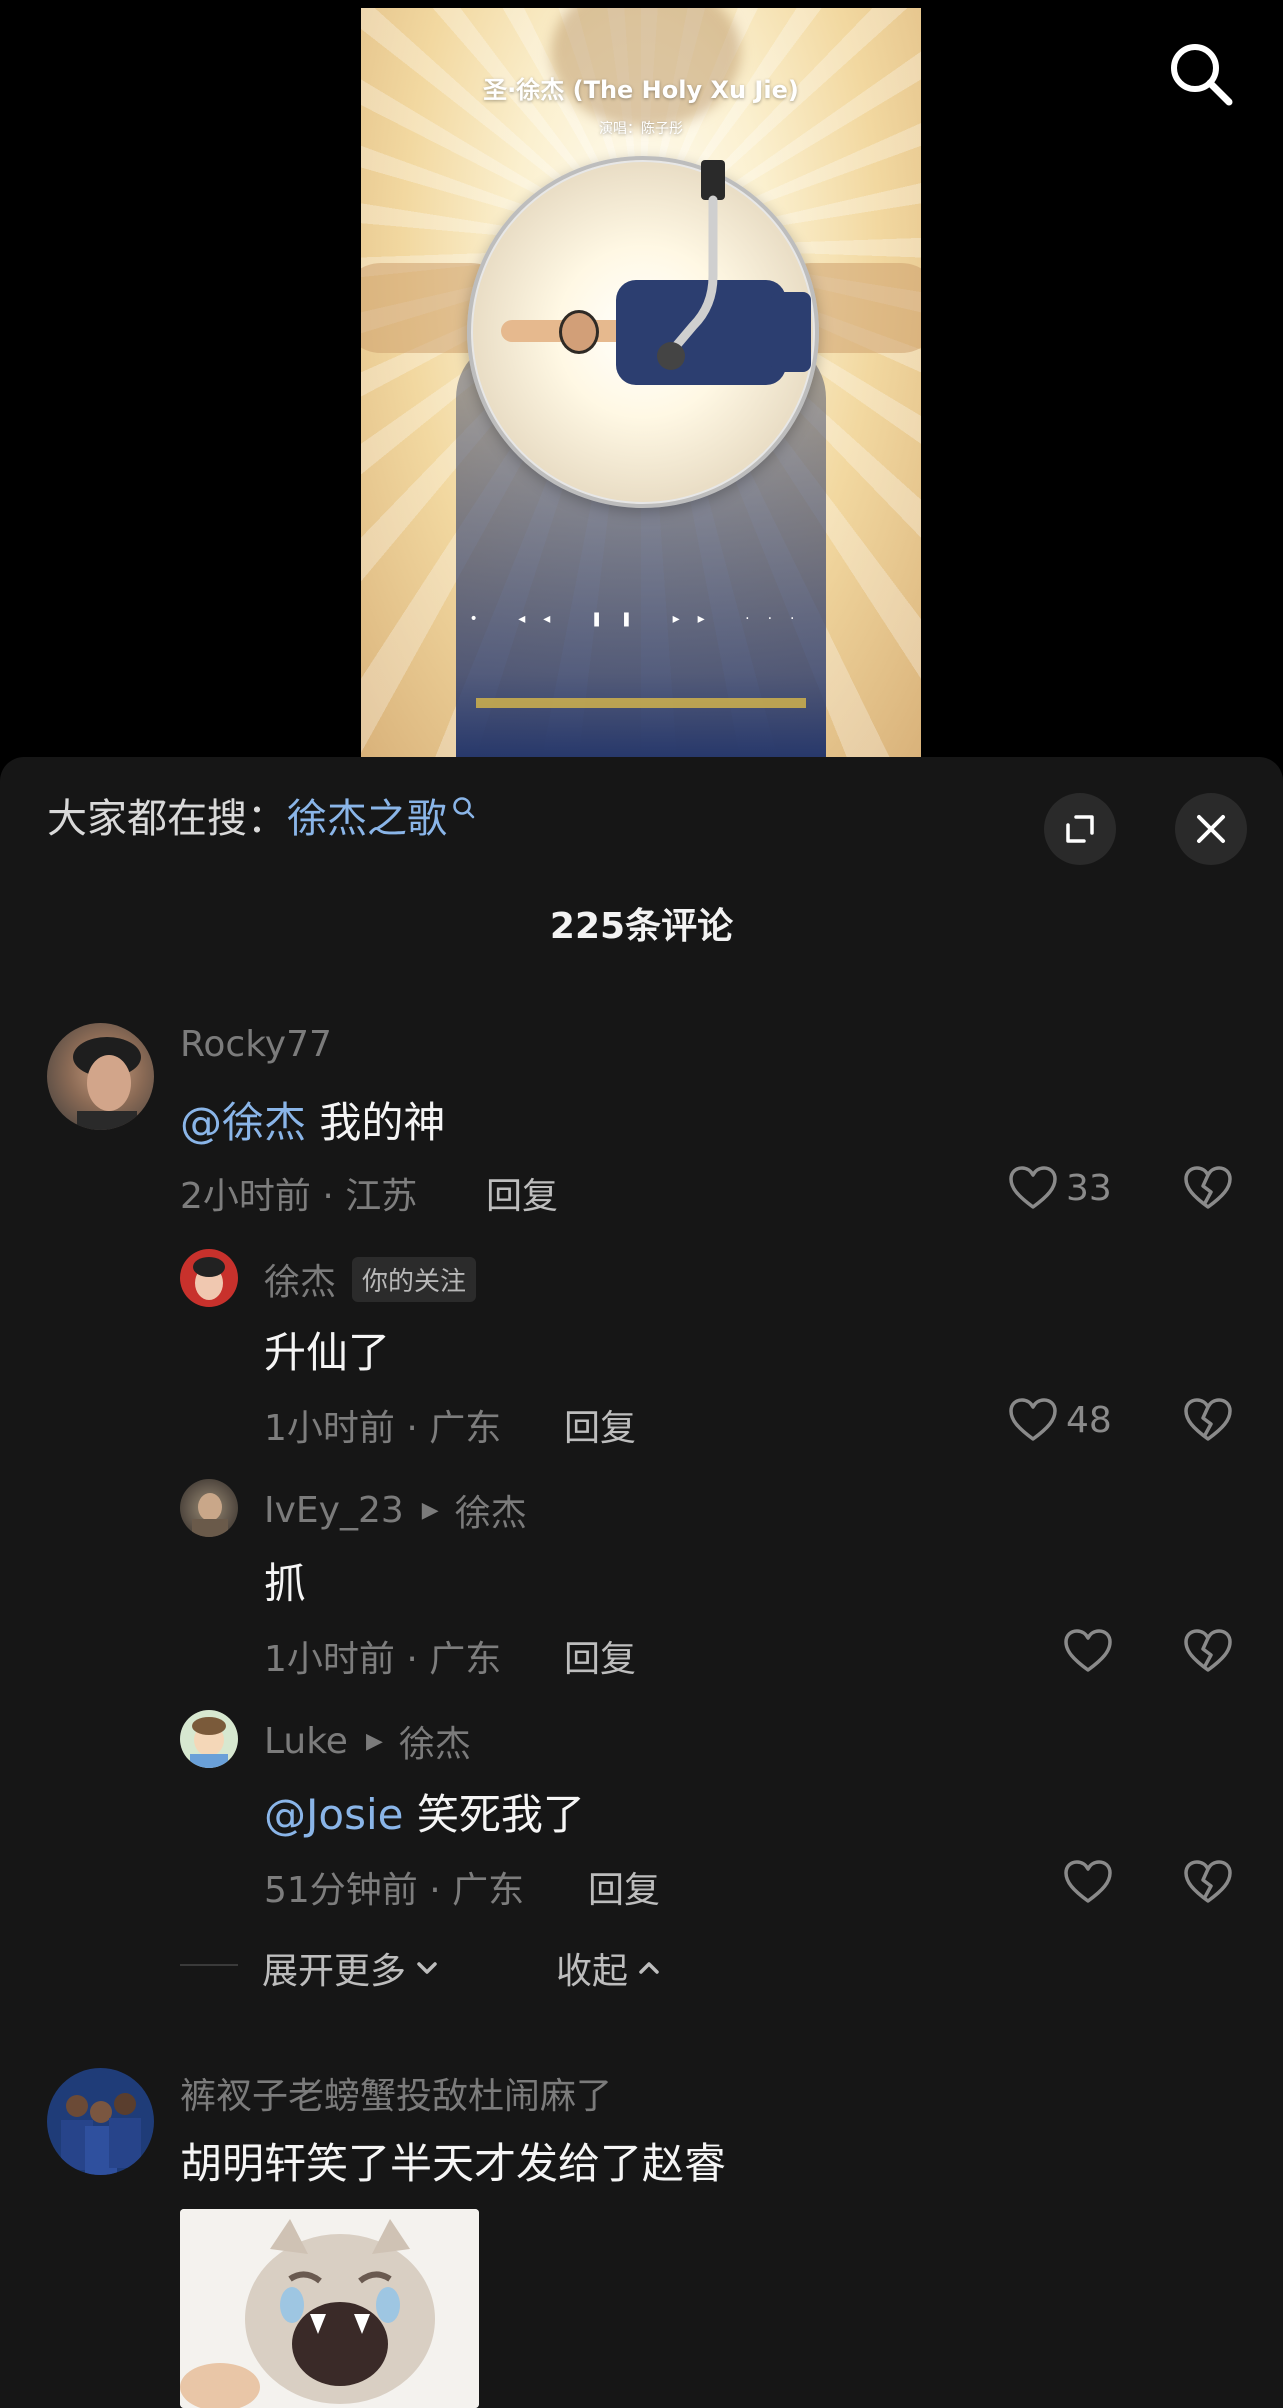 The height and width of the screenshot is (2408, 1283). Describe the element at coordinates (641, 926) in the screenshot. I see `comment-count: 225条评论` at that location.